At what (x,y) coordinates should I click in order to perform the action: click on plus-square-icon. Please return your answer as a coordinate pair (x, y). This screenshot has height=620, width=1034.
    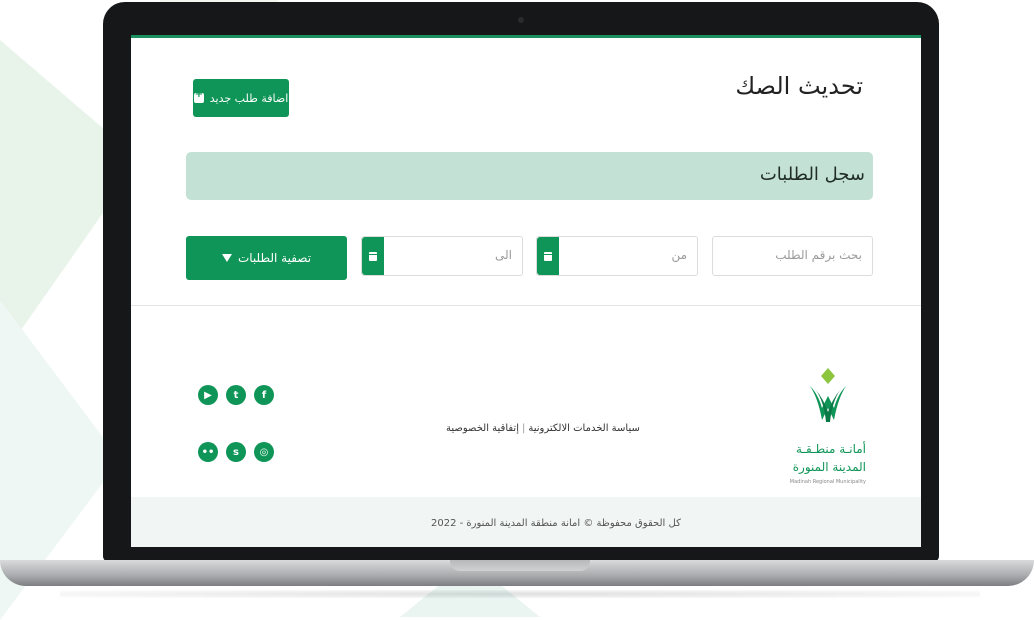
    Looking at the image, I should click on (198, 96).